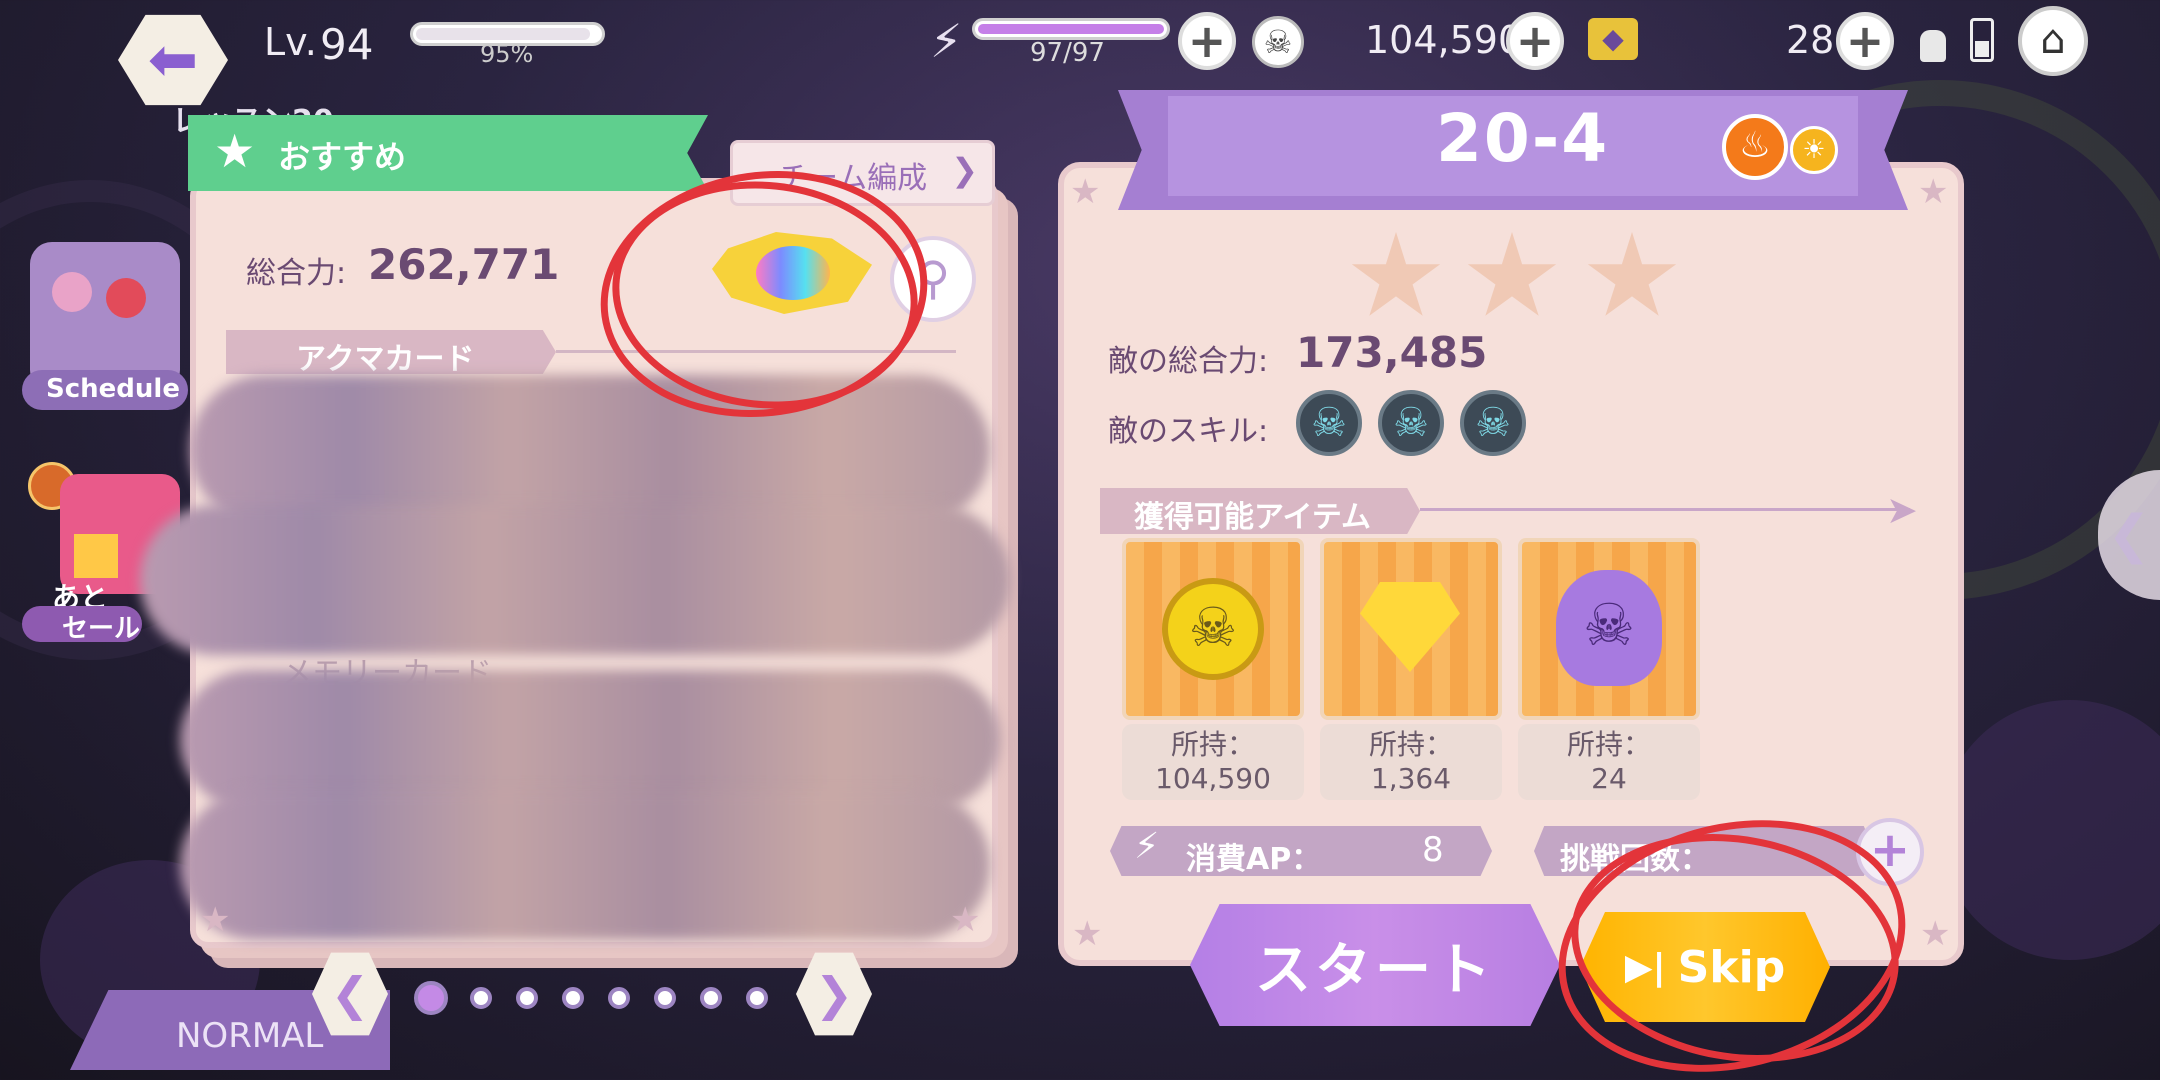 Image resolution: width=2160 pixels, height=1080 pixels. Describe the element at coordinates (1188, 431) in the screenshot. I see `enemy-skill-label: 敵のスキル:` at that location.